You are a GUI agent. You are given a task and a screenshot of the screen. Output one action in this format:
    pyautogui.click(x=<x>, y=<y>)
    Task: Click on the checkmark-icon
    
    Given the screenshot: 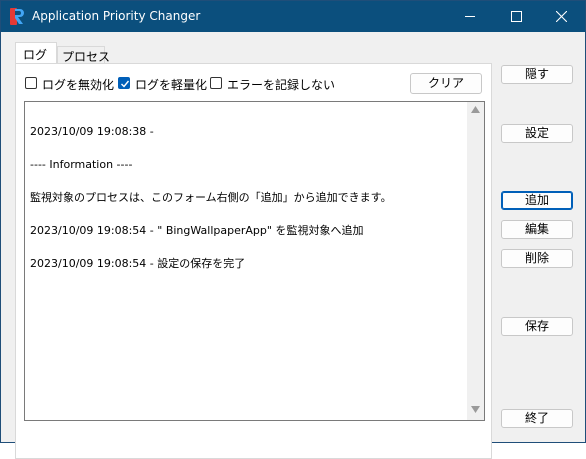 What is the action you would take?
    pyautogui.click(x=125, y=84)
    